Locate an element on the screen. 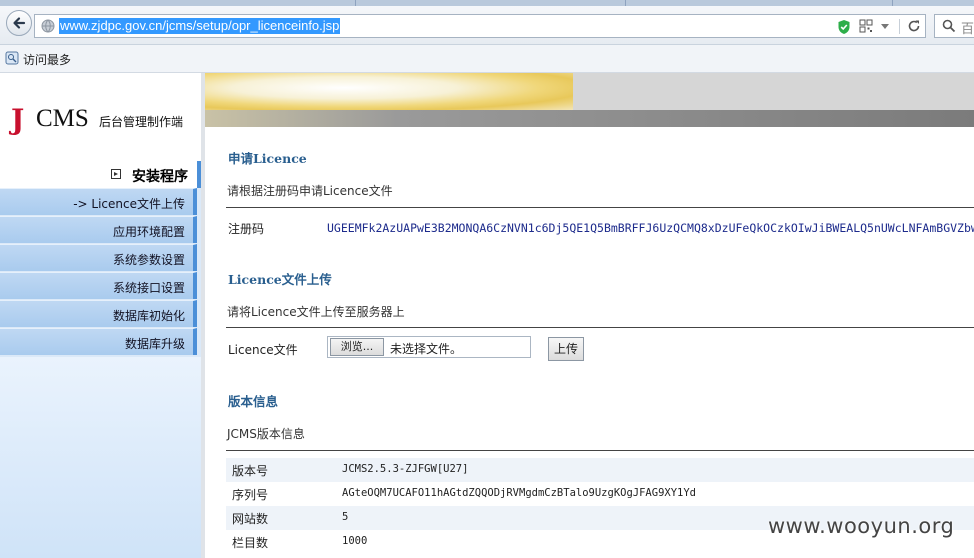 The image size is (974, 558). arrow-left-icon is located at coordinates (19, 23).